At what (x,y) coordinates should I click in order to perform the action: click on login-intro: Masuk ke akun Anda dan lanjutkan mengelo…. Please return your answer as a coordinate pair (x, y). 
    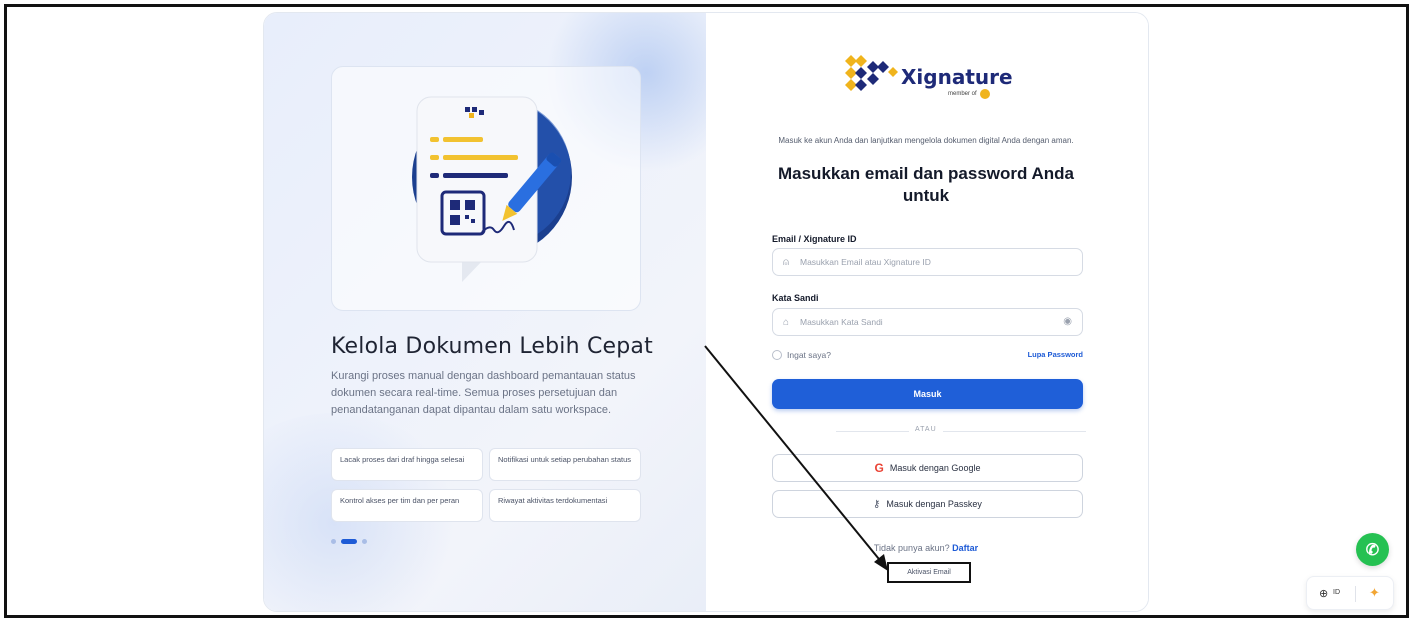
    Looking at the image, I should click on (926, 140).